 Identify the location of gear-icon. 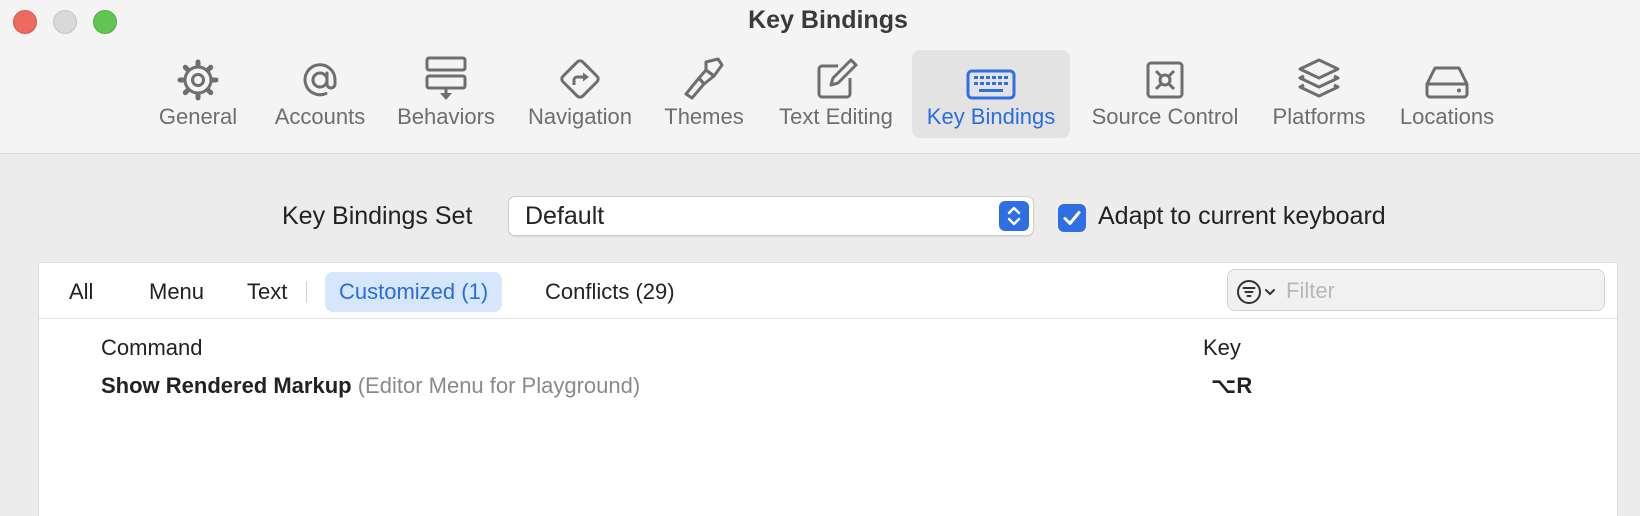
(198, 76).